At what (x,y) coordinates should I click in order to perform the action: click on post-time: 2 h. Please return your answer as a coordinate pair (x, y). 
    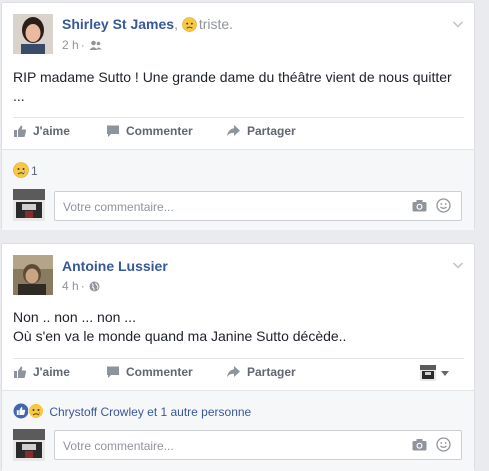
    Looking at the image, I should click on (70, 45).